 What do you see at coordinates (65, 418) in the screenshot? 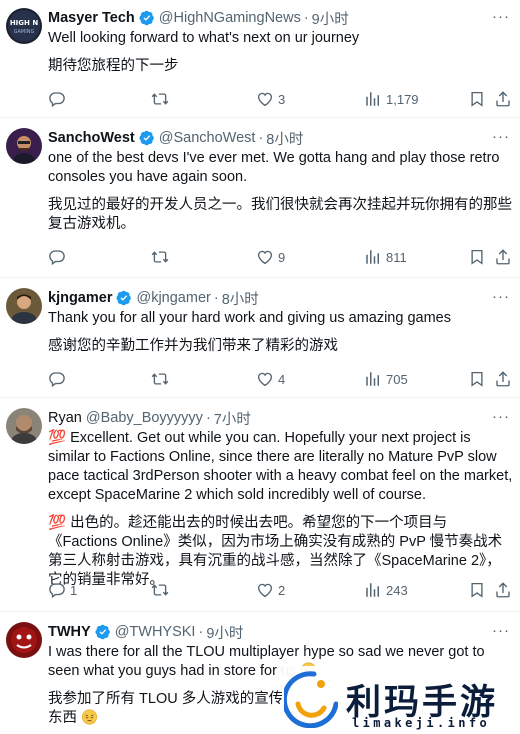
I see `display-name: Ryan` at bounding box center [65, 418].